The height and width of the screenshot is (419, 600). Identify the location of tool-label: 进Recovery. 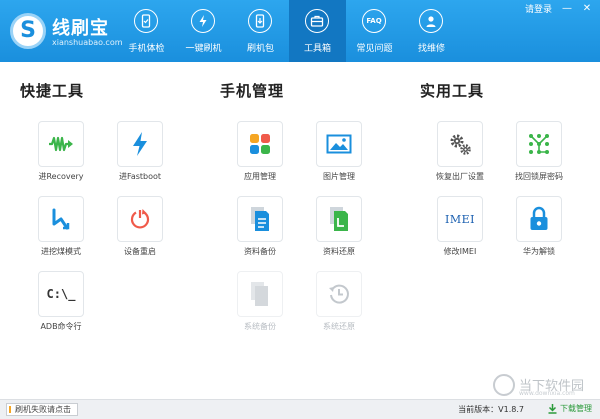
(61, 176).